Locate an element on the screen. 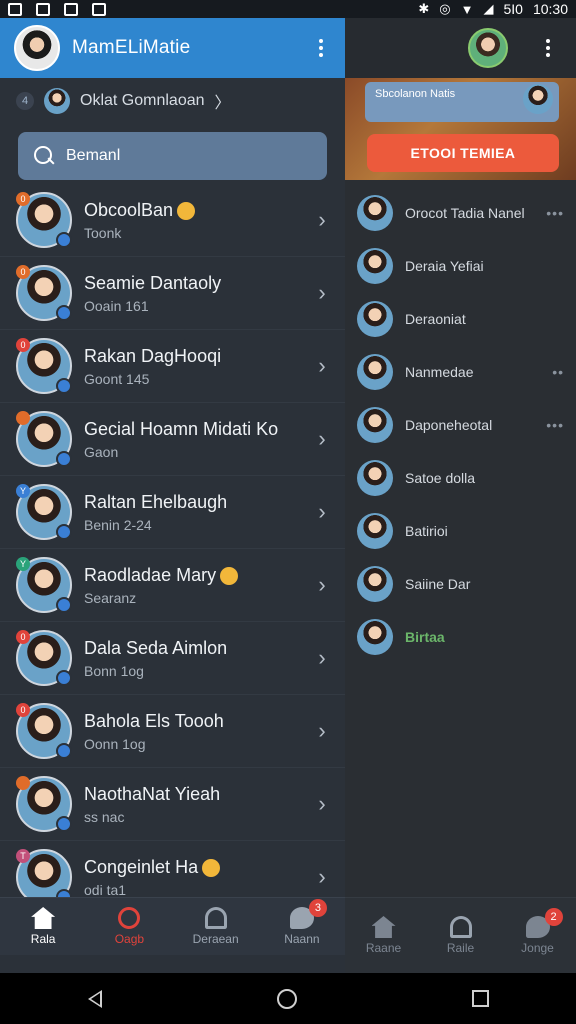 The width and height of the screenshot is (576, 1024). breadcrumb-label: Oklat Gomnlaoan is located at coordinates (142, 100).